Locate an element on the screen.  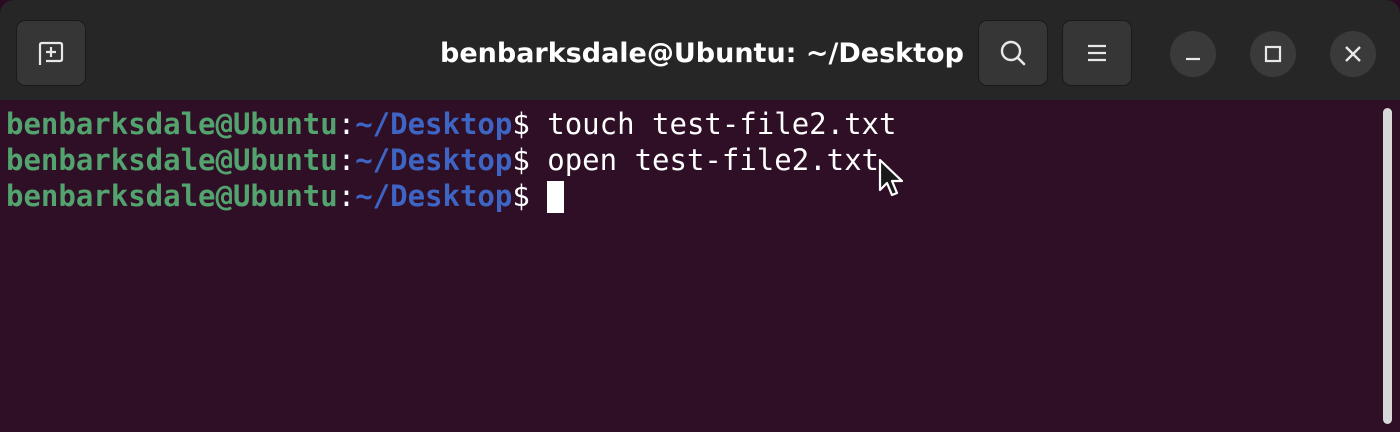
hamburger-menu-icon is located at coordinates (1097, 53).